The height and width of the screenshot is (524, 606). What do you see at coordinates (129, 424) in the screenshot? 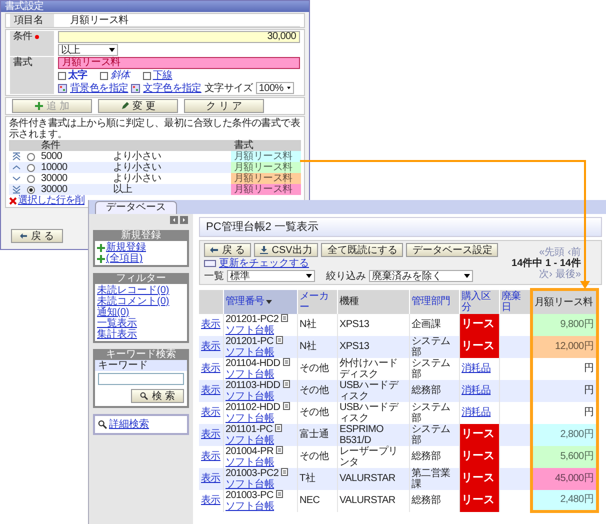
I see `link: 詳細検索` at bounding box center [129, 424].